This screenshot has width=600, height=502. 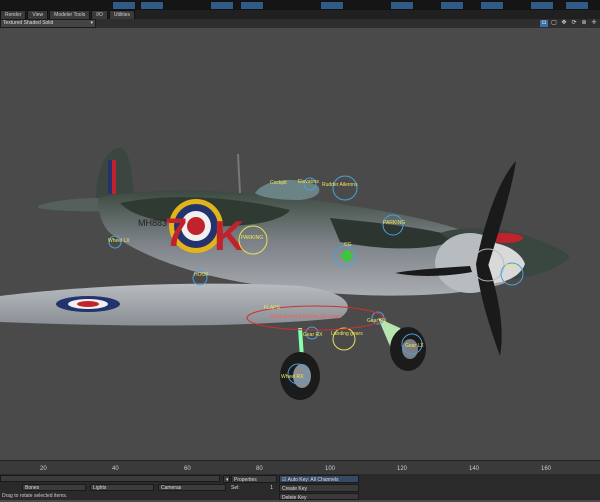 I want to click on ruler-tick: 20, so click(x=43, y=469).